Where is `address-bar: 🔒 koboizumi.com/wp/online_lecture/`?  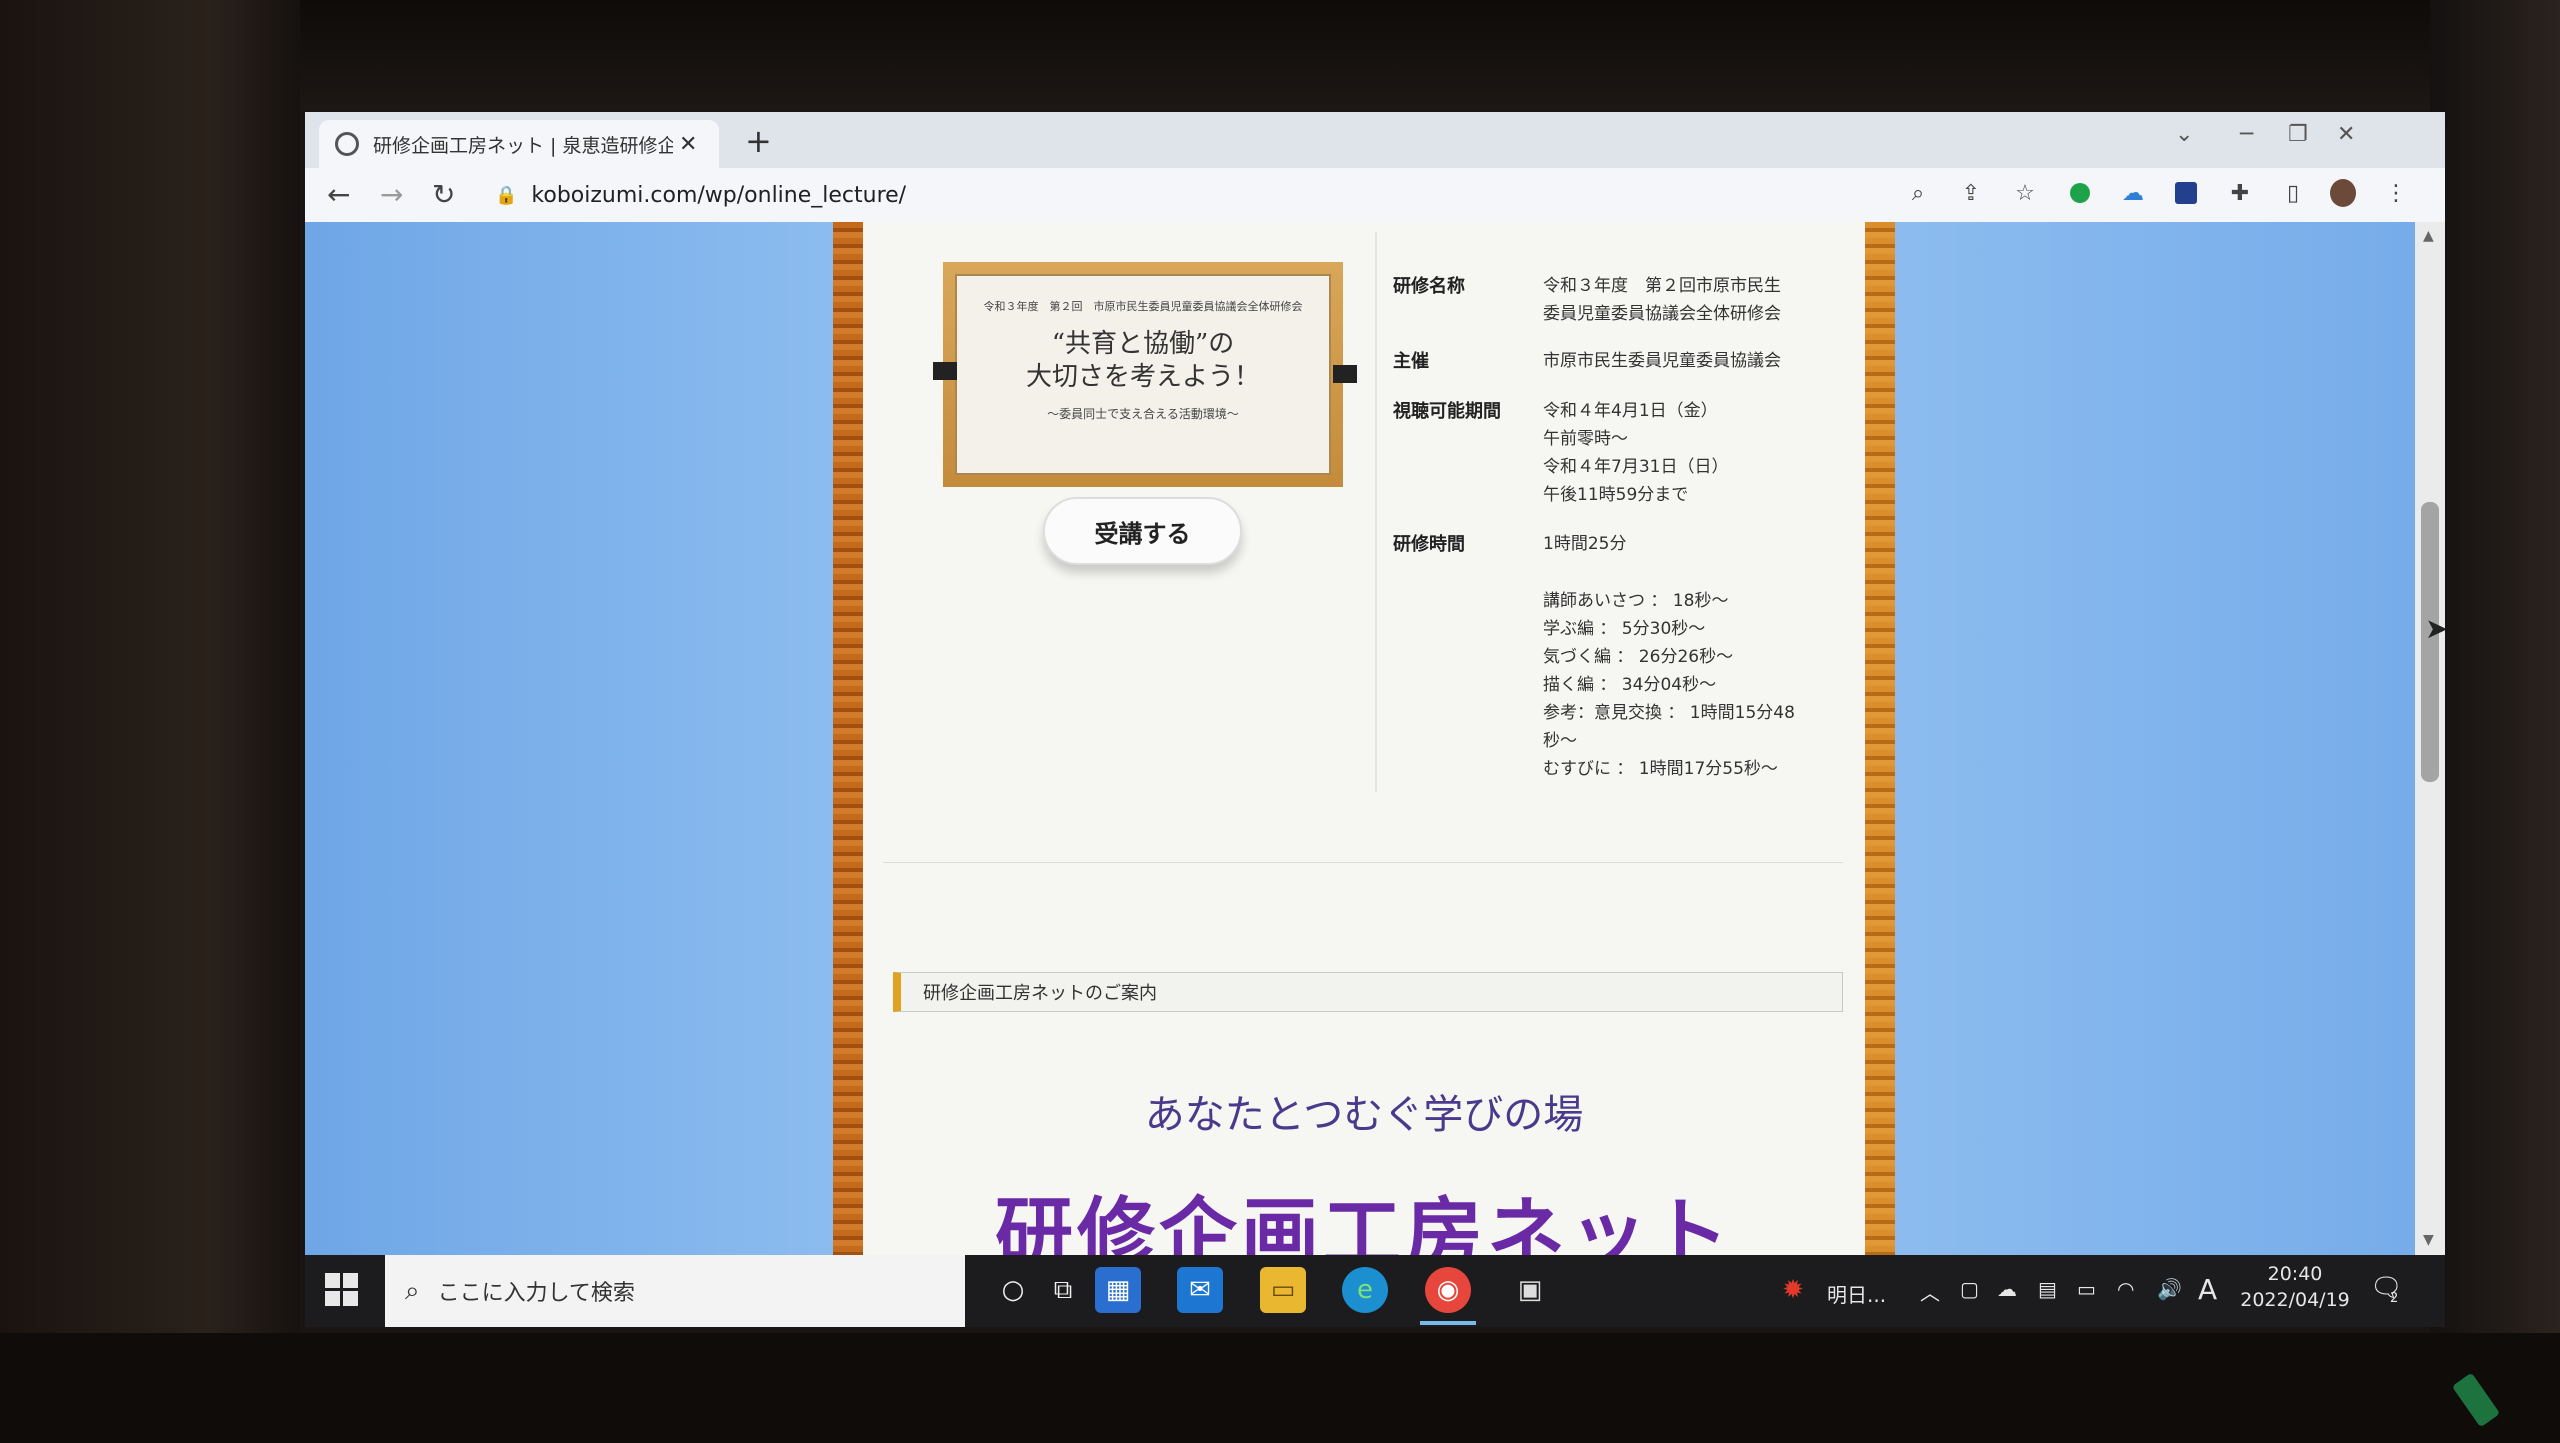
address-bar: 🔒 koboizumi.com/wp/online_lecture/ is located at coordinates (1345, 195).